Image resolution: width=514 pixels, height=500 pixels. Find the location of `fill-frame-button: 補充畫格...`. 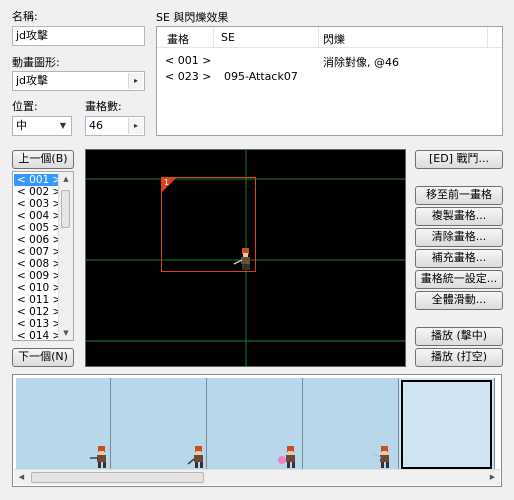

fill-frame-button: 補充畫格... is located at coordinates (459, 258).